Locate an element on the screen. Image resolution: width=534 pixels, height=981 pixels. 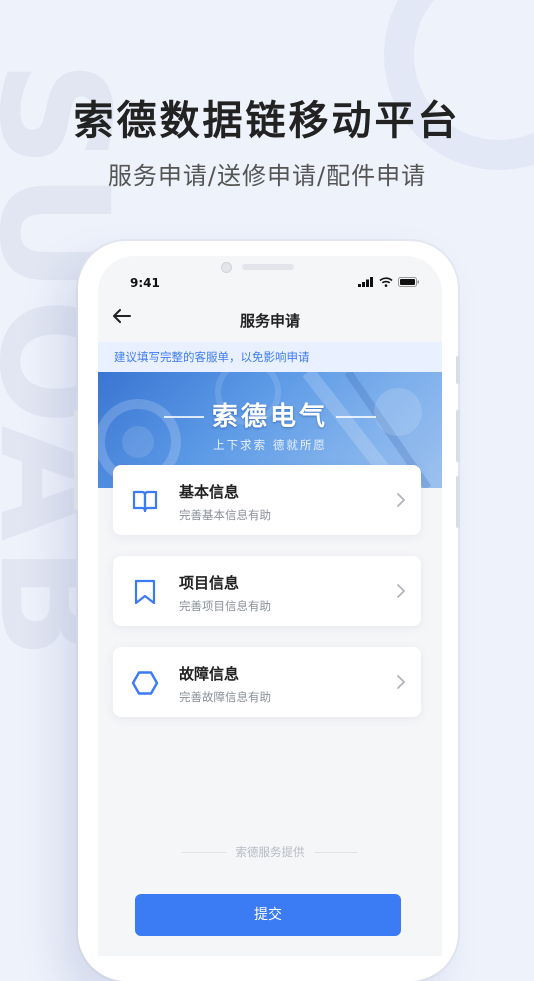
navigation-bar: 服务申请 is located at coordinates (270, 320).